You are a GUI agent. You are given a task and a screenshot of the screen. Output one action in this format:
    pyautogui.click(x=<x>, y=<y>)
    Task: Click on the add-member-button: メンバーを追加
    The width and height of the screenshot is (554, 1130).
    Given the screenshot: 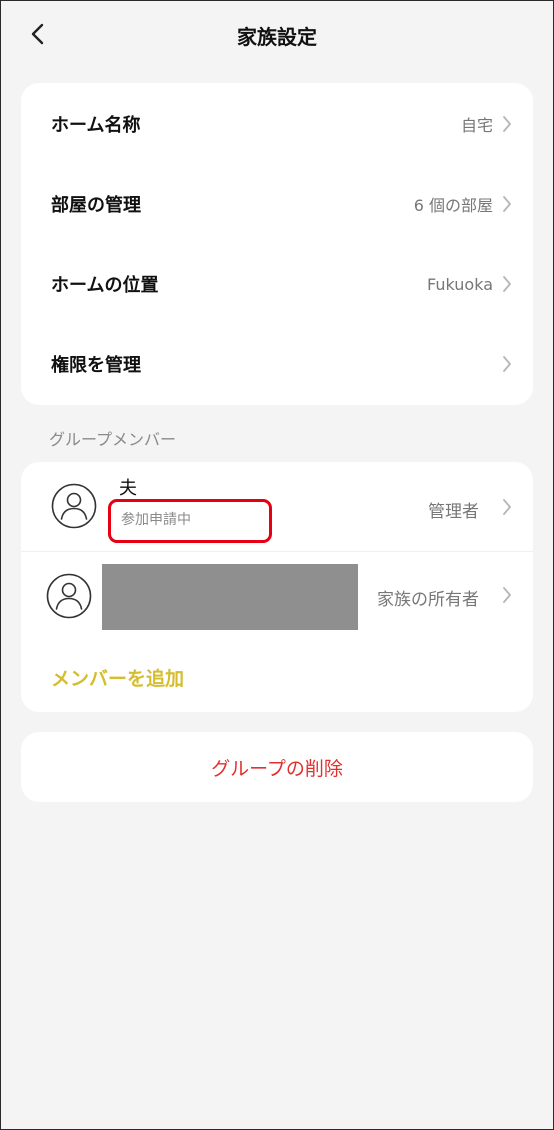 What is the action you would take?
    pyautogui.click(x=117, y=677)
    